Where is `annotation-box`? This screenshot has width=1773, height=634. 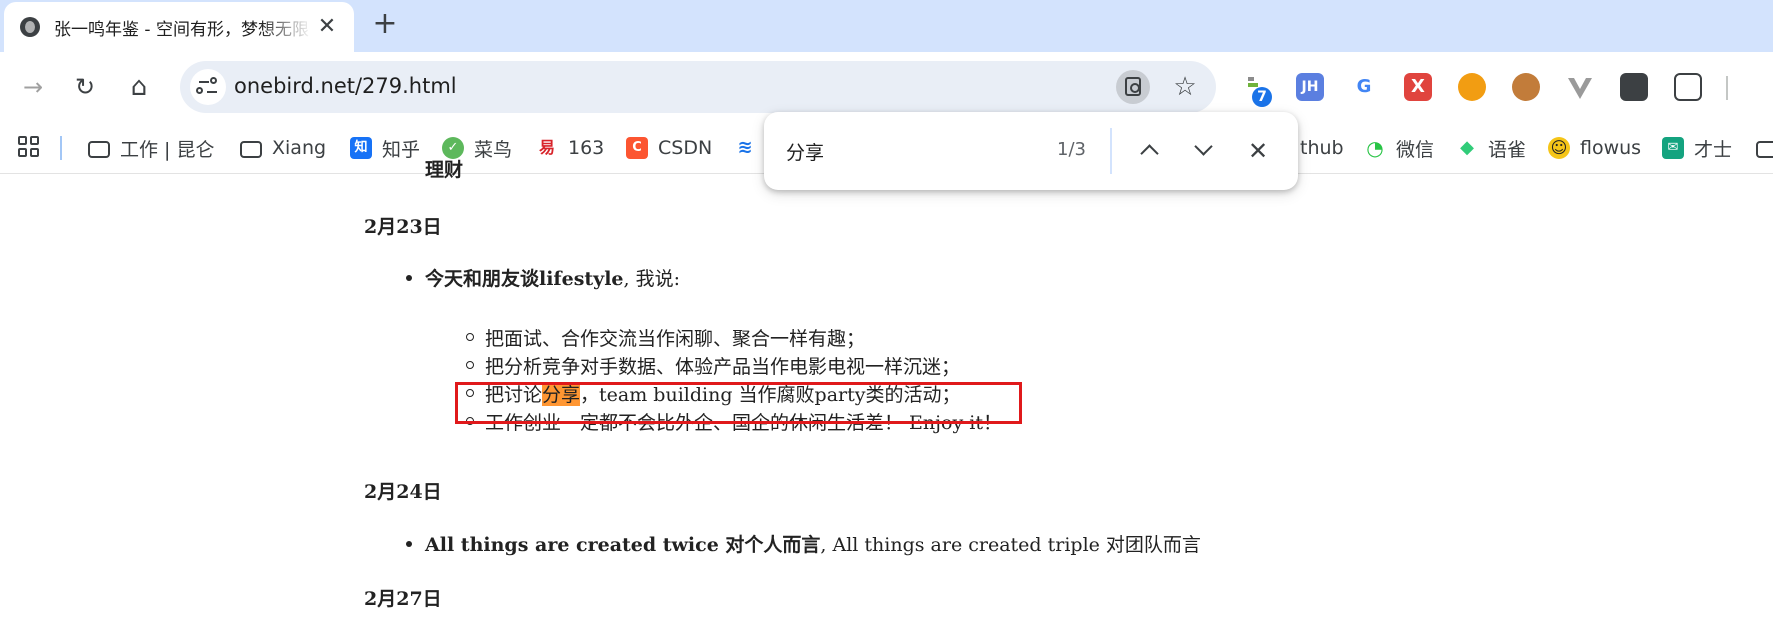
annotation-box is located at coordinates (738, 403).